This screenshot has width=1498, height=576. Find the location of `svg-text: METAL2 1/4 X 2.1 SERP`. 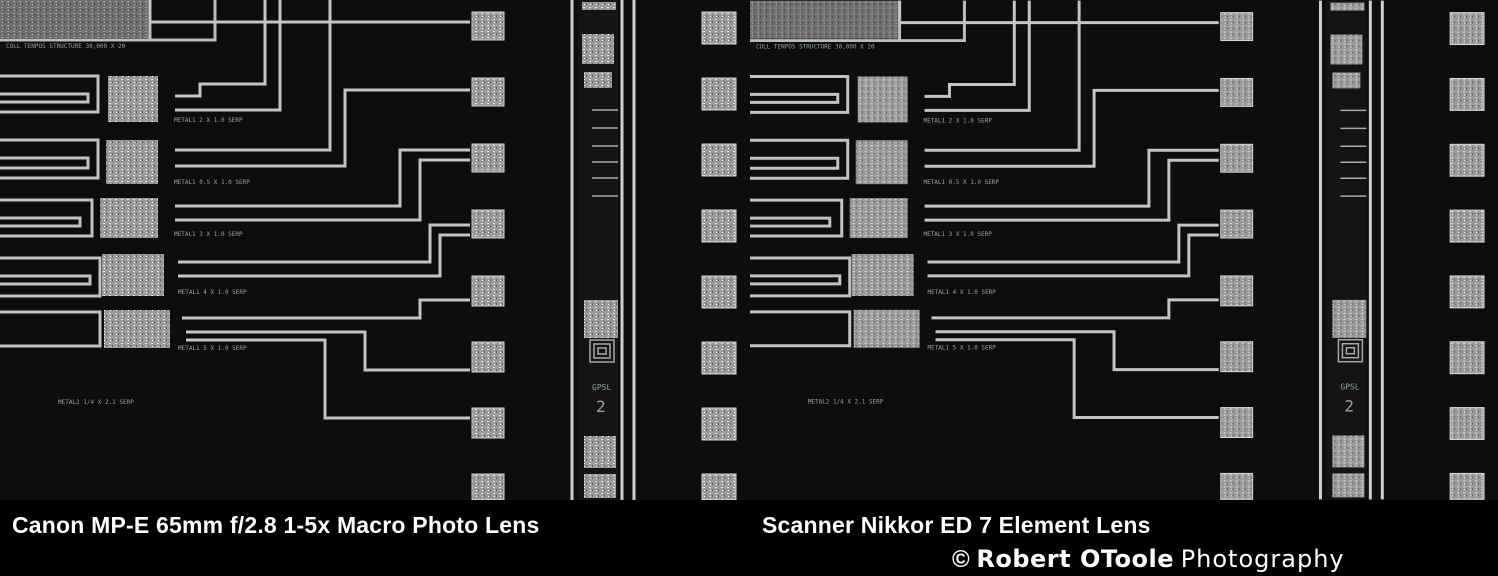

svg-text: METAL2 1/4 X 2.1 SERP is located at coordinates (96, 402).